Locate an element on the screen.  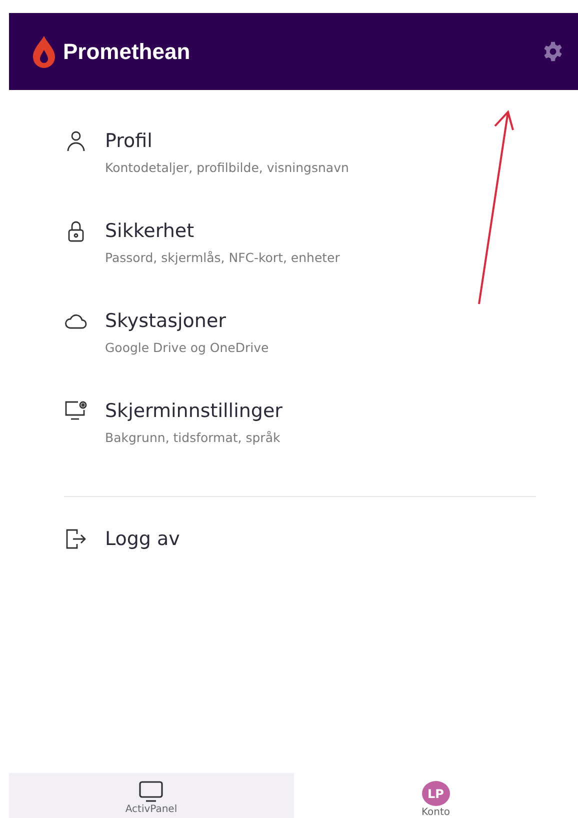
menu-item-title: Skystasjoner is located at coordinates (165, 321).